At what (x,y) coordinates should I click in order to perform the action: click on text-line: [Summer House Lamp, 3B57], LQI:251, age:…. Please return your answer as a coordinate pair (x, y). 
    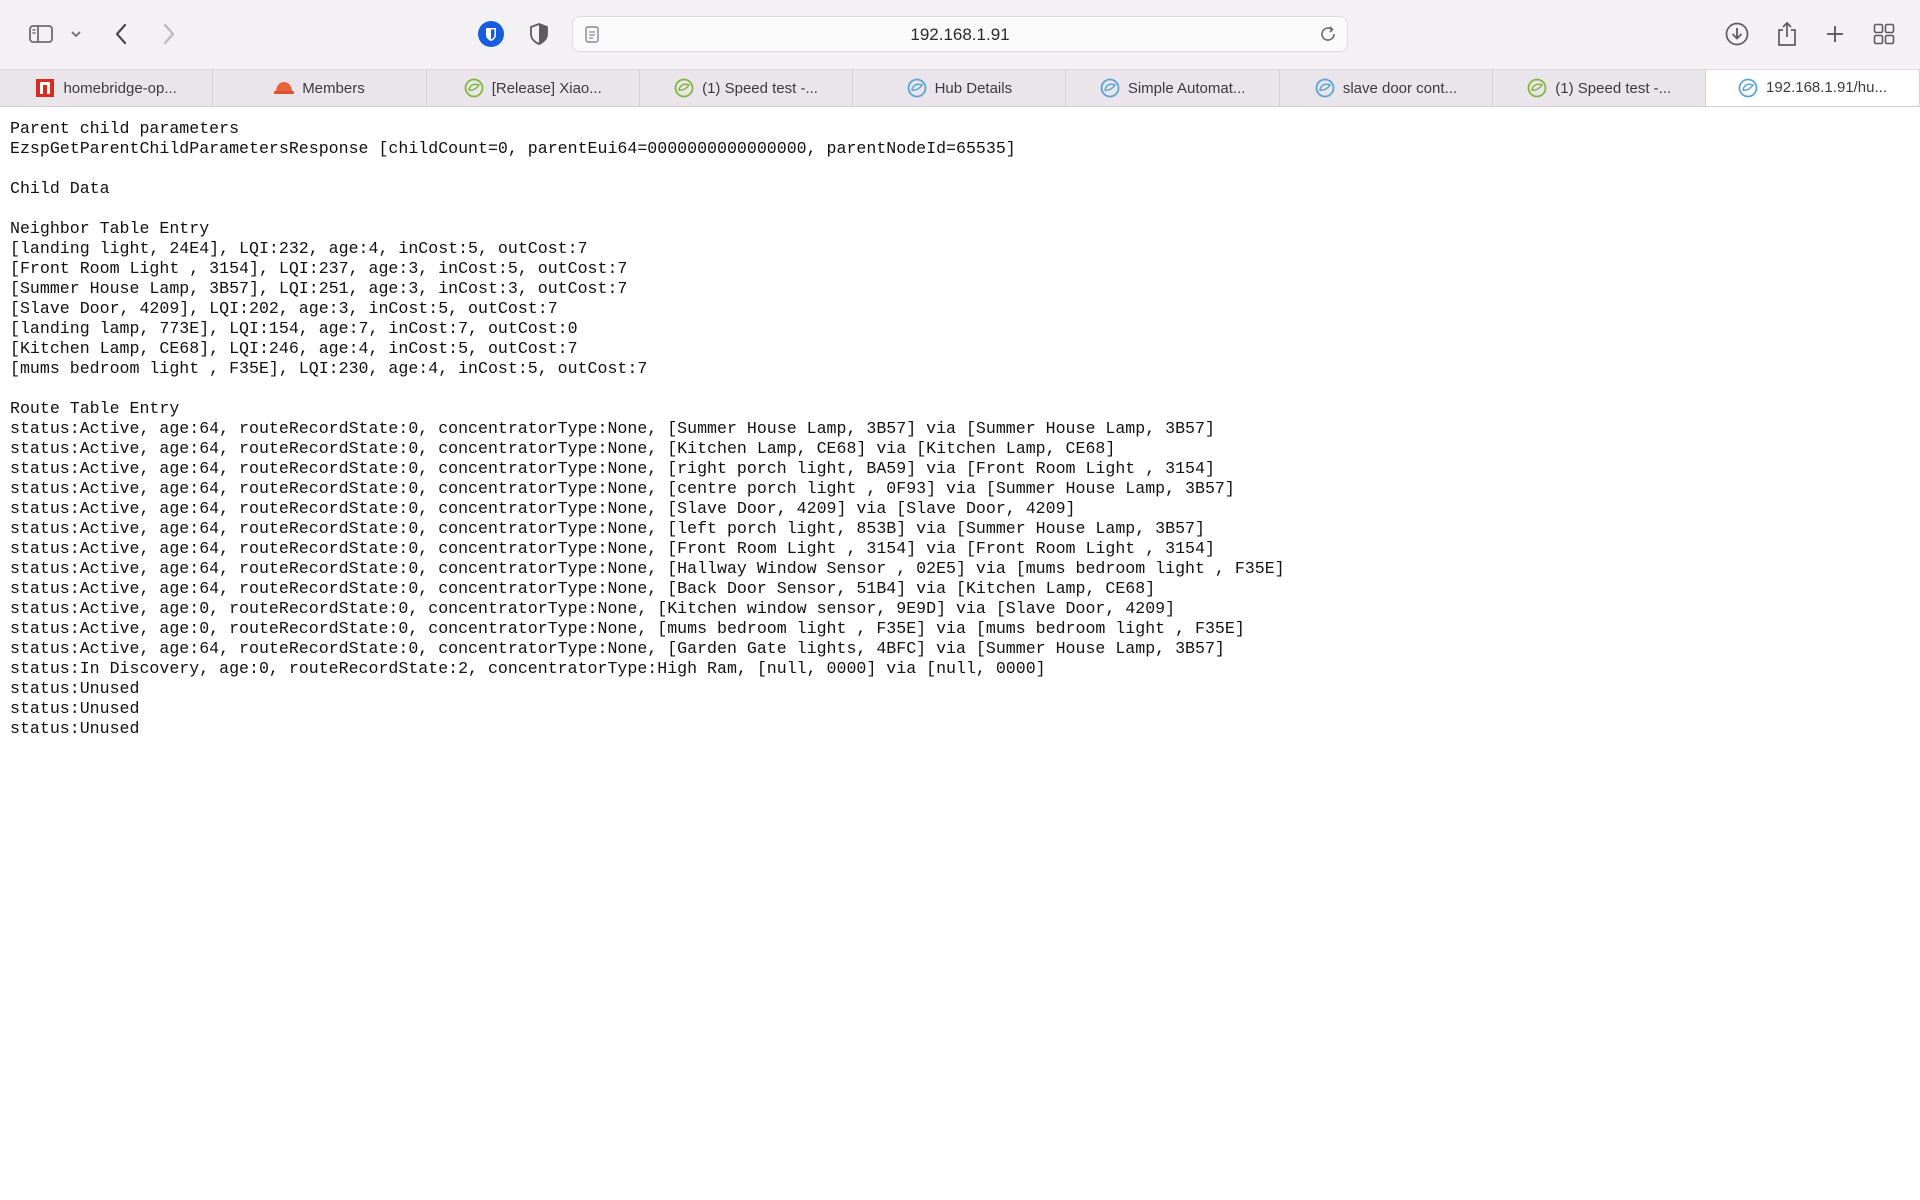
    Looking at the image, I should click on (319, 288).